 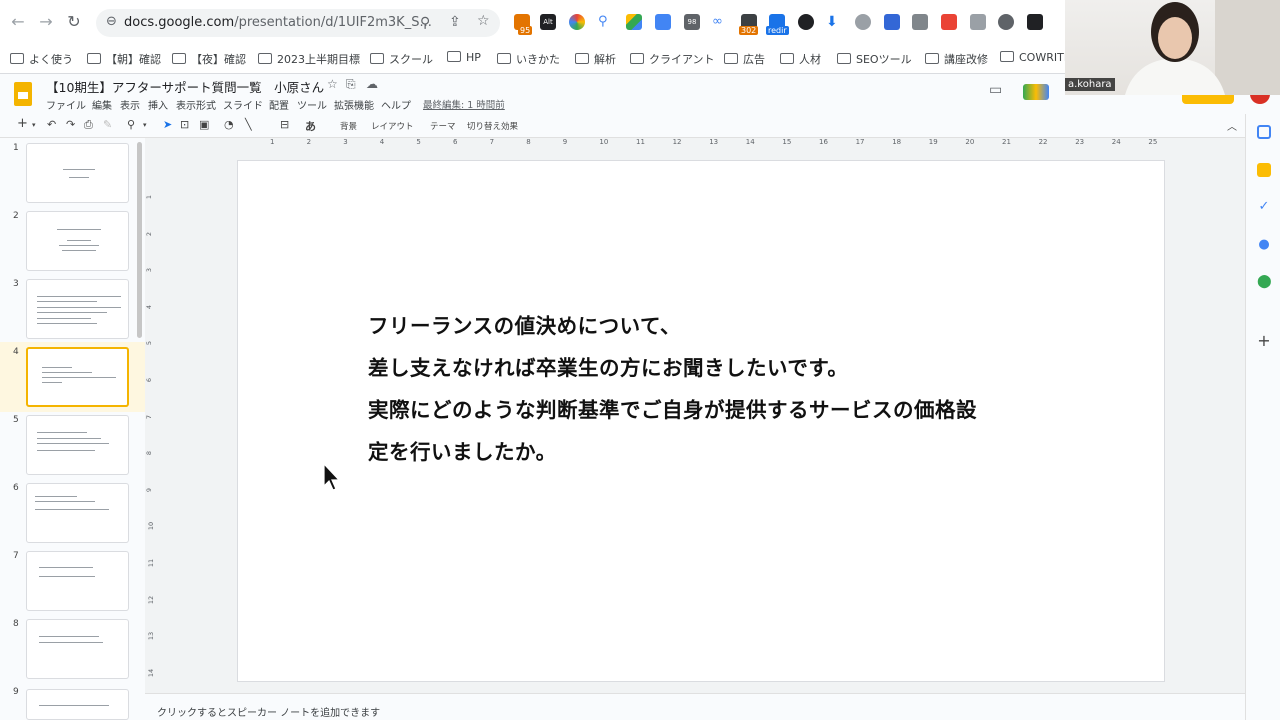 I want to click on bookmark-folder: 【朝】確認, so click(x=124, y=59).